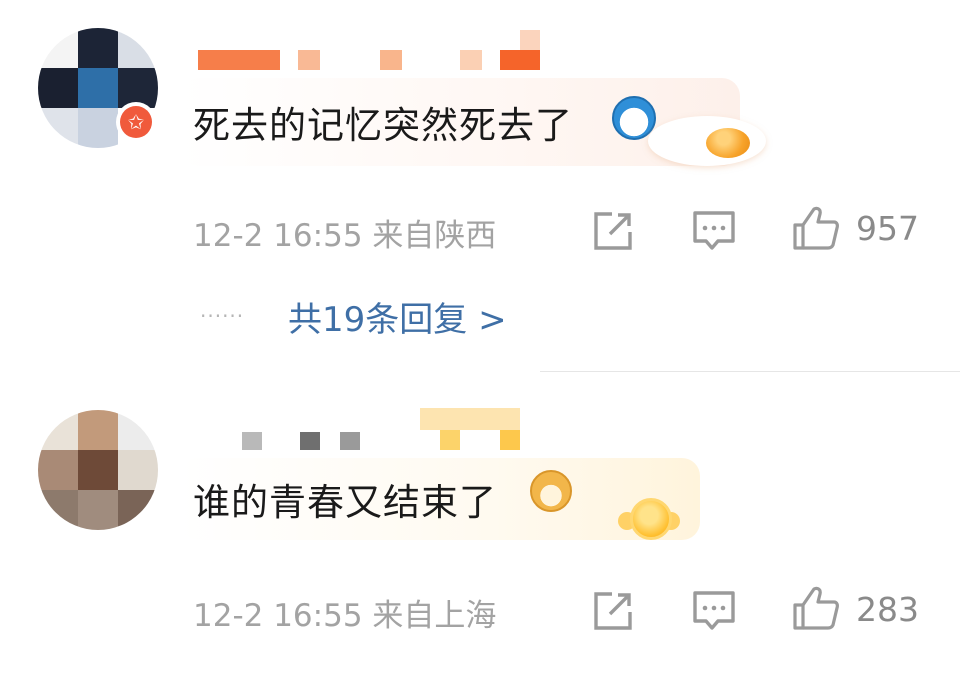 This screenshot has height=673, width=960. Describe the element at coordinates (345, 616) in the screenshot. I see `comment-meta: 12-2 16:55 来自上海` at that location.